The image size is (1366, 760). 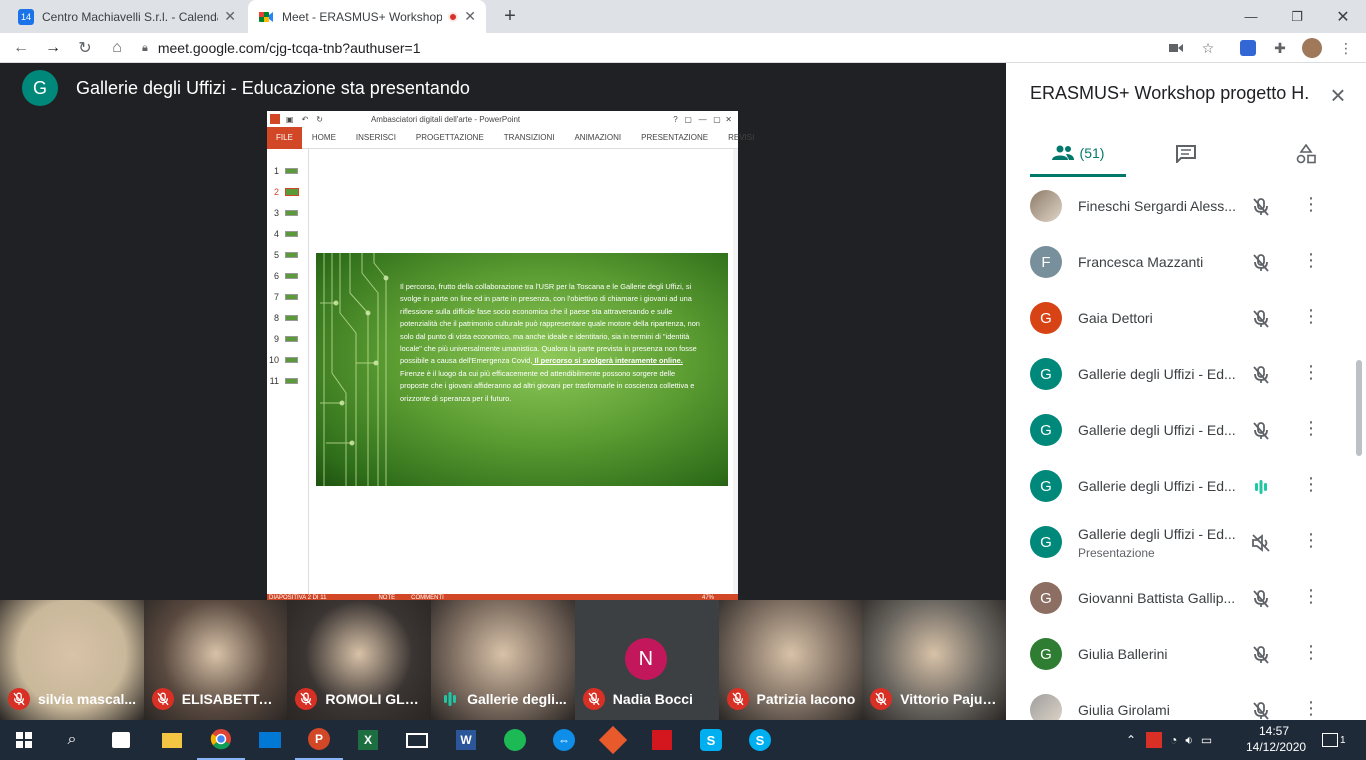 I want to click on ppt-scrollbar, so click(x=735, y=371).